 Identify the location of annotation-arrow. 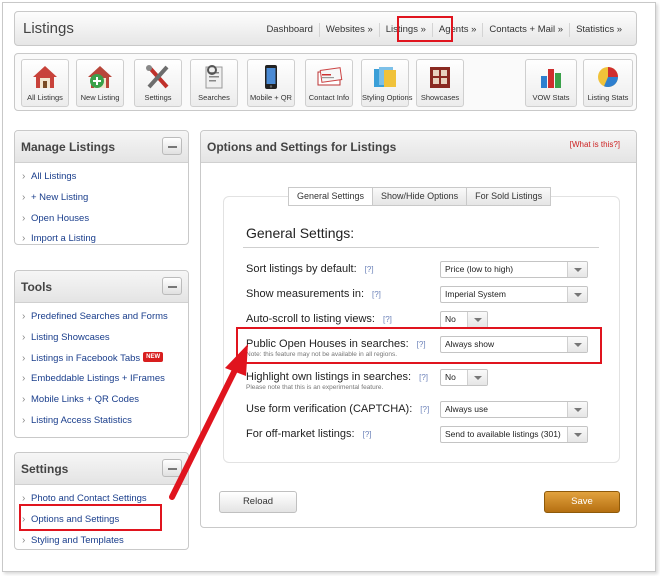
(208, 422).